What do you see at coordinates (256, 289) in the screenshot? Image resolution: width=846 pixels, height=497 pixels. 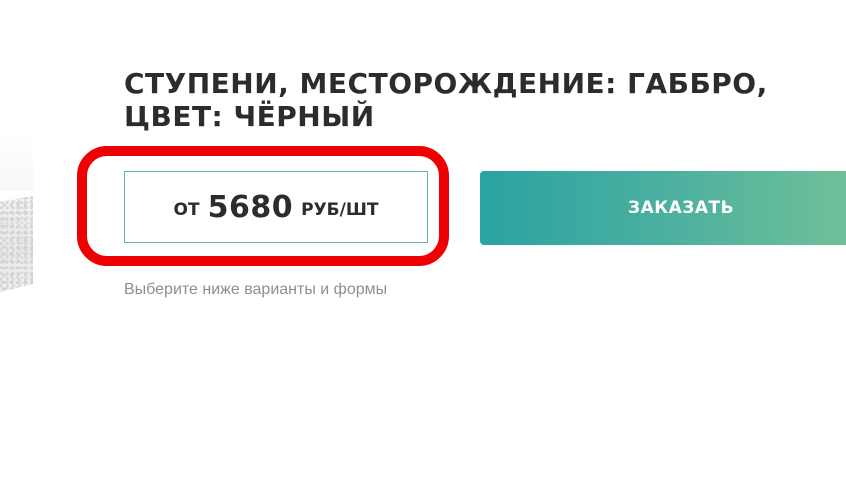 I see `options-hint: Выберите ниже варианты и формы` at bounding box center [256, 289].